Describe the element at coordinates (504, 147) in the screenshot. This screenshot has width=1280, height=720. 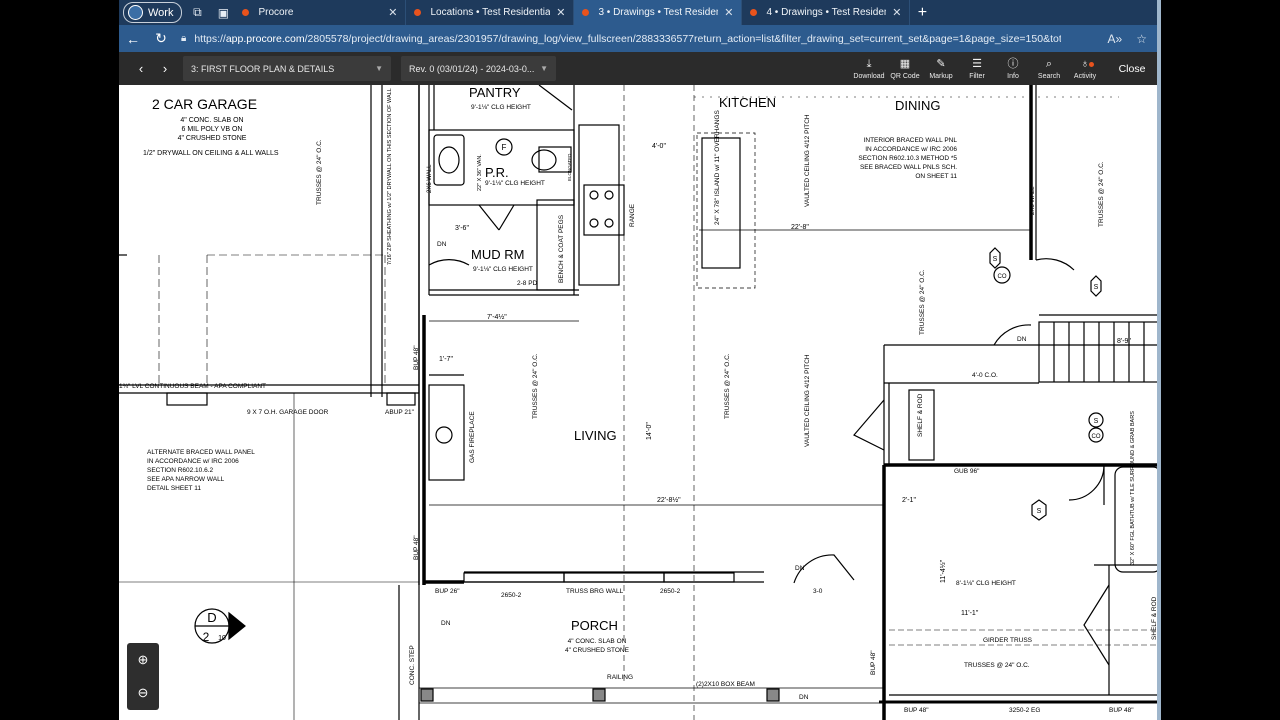
I see `tag-f: F` at that location.